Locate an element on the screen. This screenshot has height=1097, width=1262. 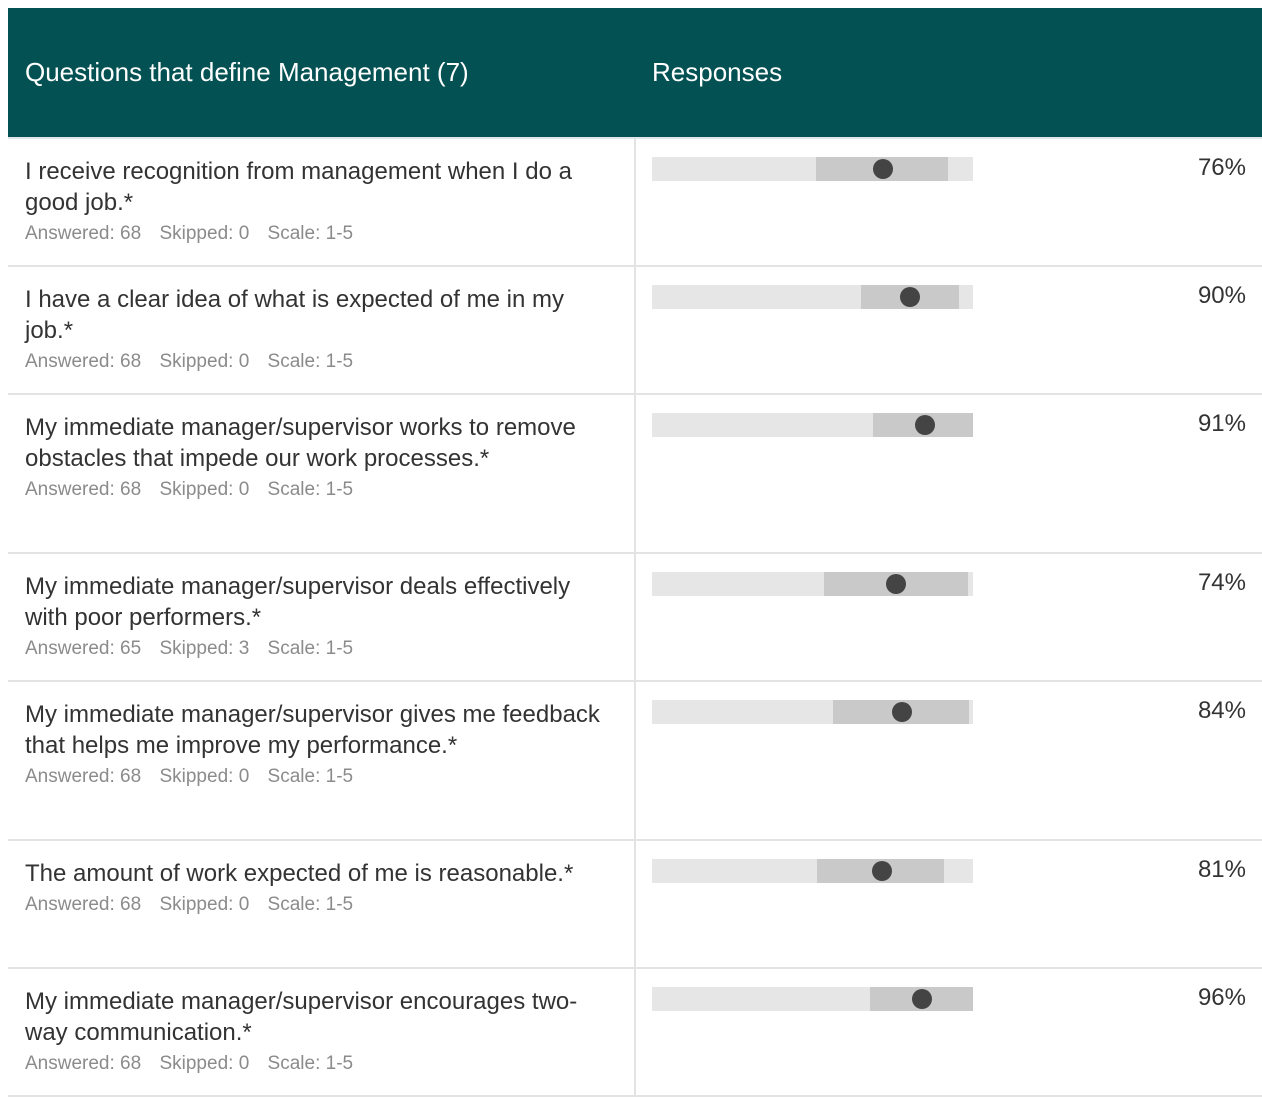
responses-column-header: Responses is located at coordinates (717, 72).